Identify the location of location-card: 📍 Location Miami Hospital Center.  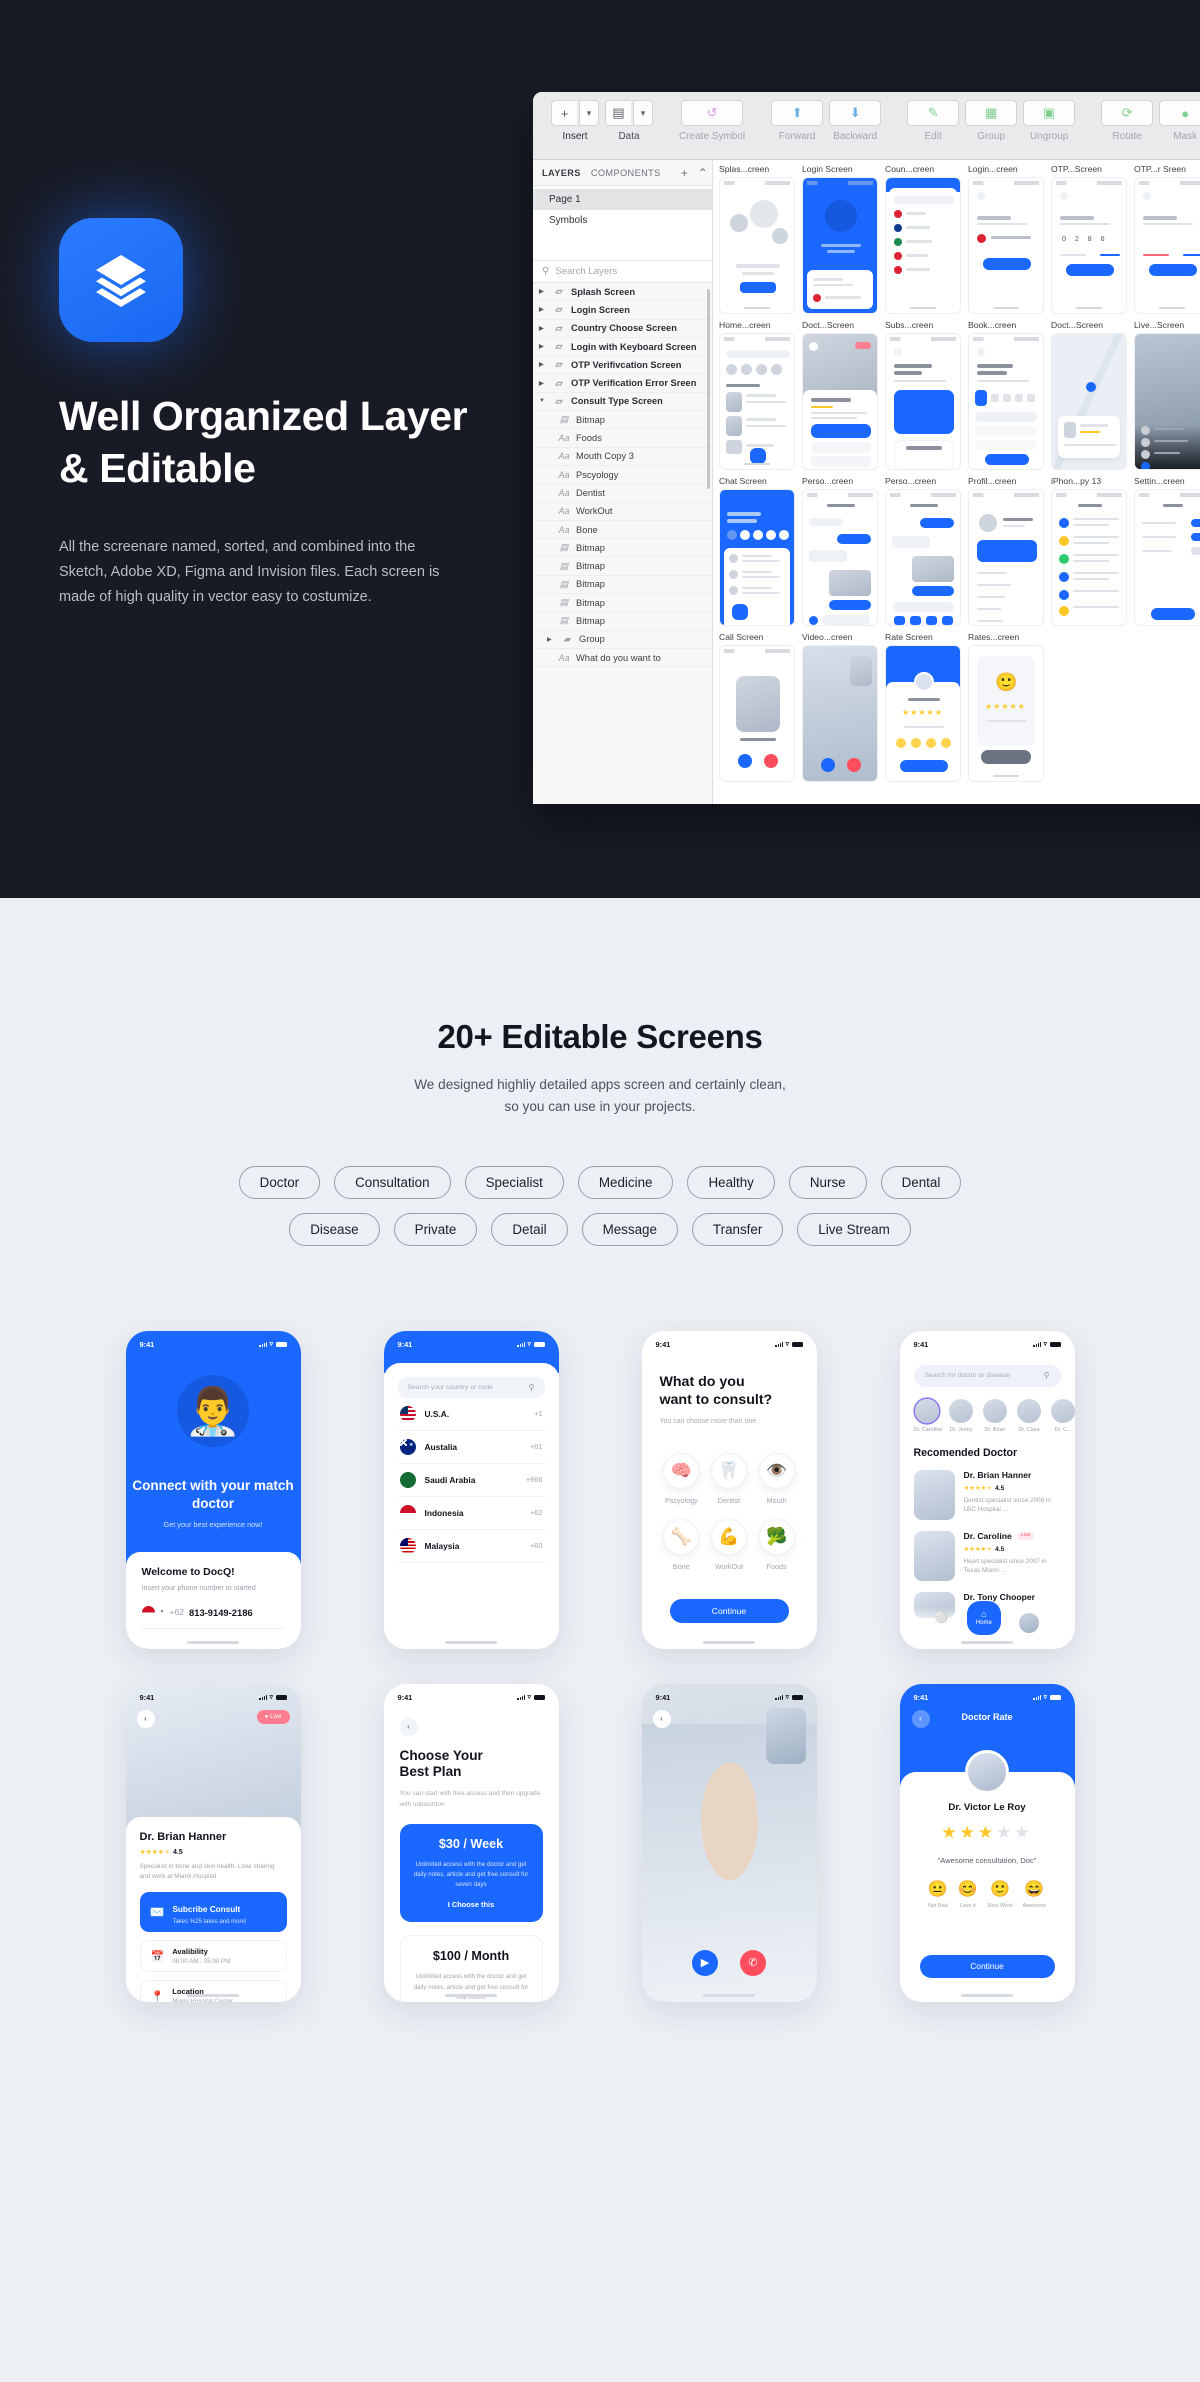
(213, 1991).